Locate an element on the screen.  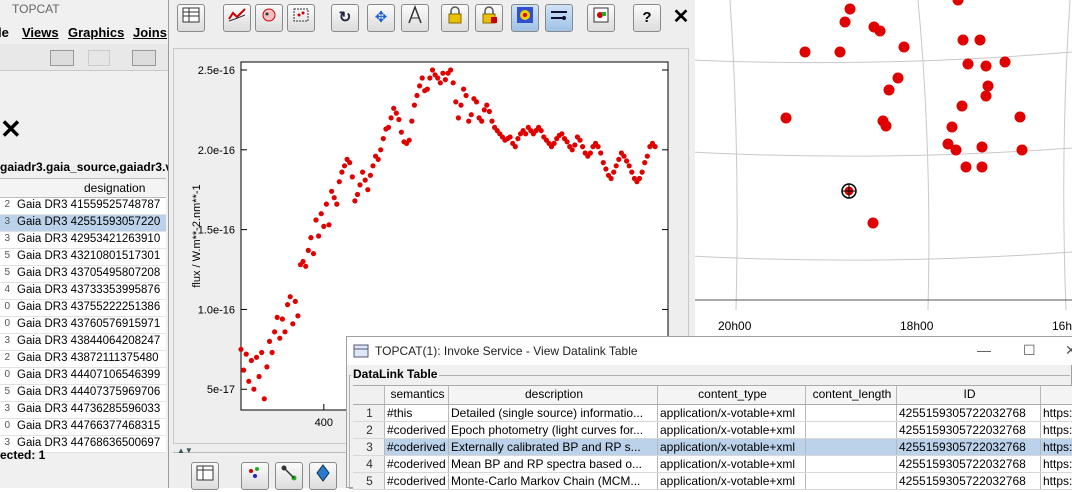
minimize-icon: — is located at coordinates (984, 350).